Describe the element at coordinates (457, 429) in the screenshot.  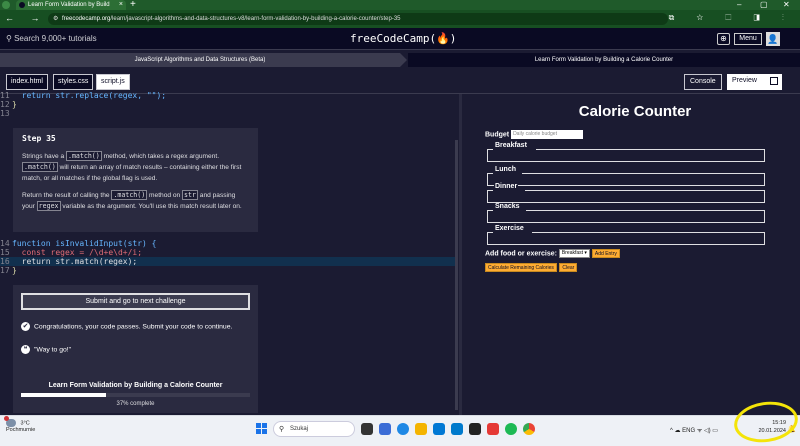
I see `vscode-icon` at that location.